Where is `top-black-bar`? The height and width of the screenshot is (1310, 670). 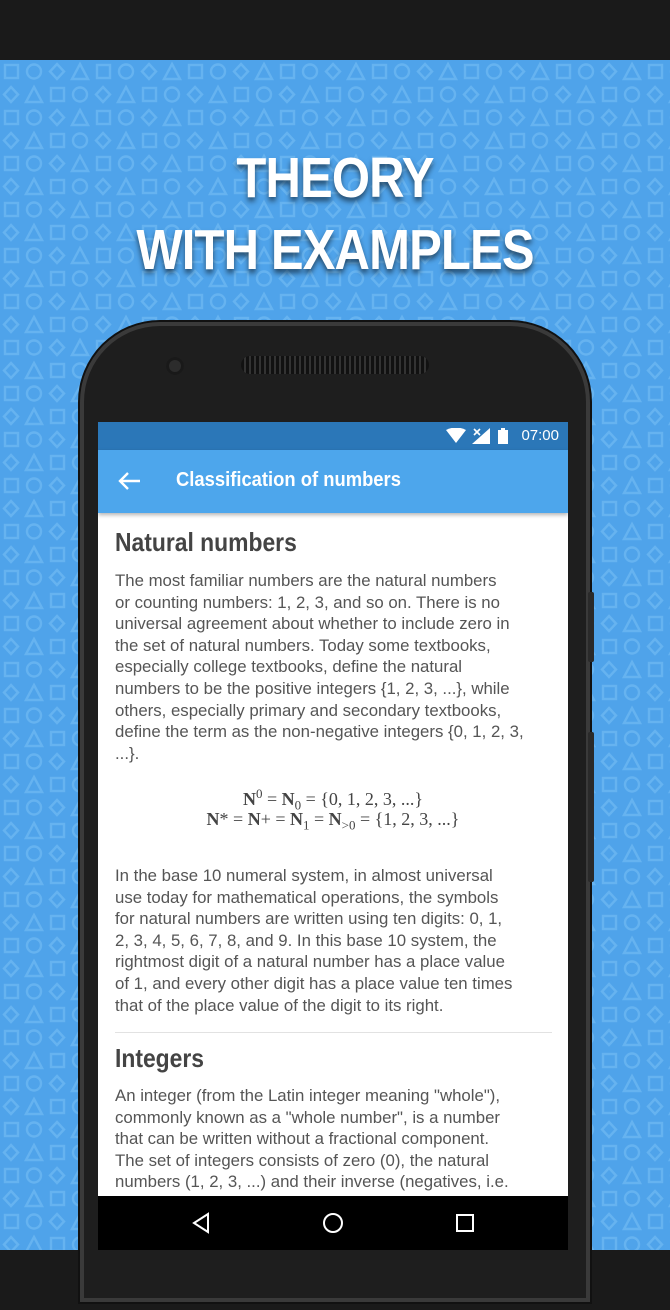 top-black-bar is located at coordinates (335, 30).